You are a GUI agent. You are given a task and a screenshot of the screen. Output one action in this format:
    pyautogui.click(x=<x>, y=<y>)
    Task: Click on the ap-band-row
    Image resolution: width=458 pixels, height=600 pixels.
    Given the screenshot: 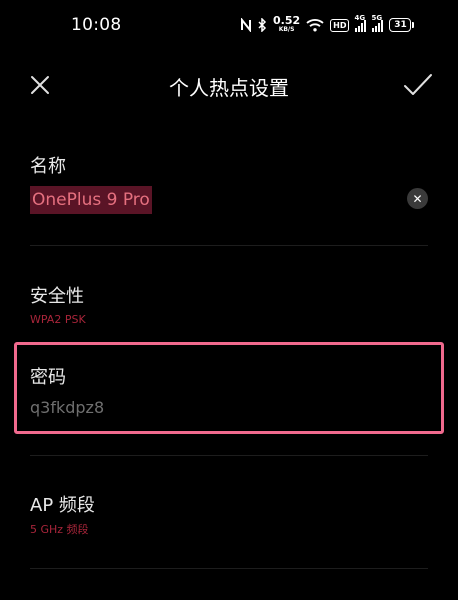 What is the action you would take?
    pyautogui.click(x=226, y=511)
    